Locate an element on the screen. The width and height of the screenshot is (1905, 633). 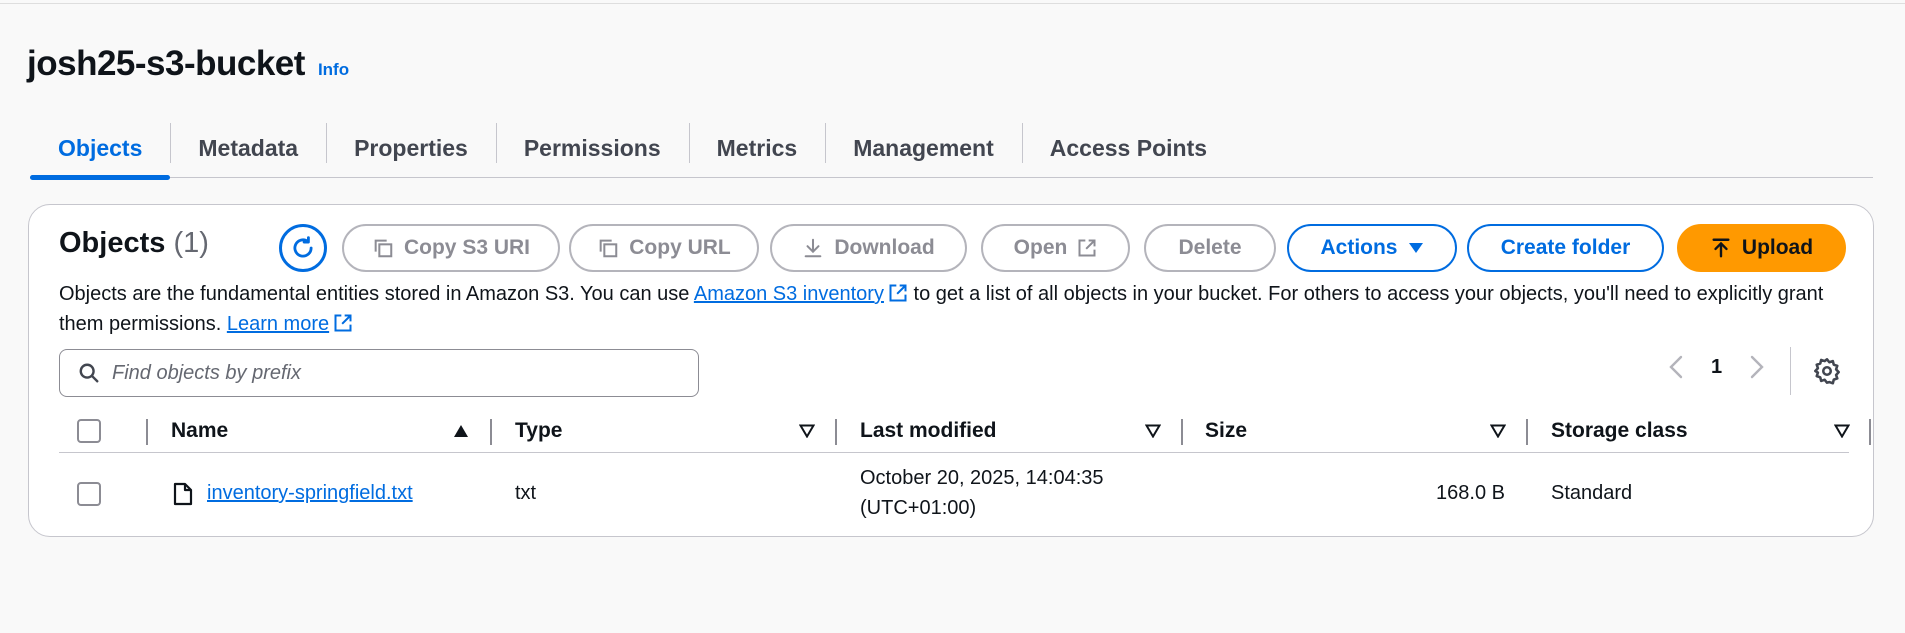
copy-url-button: Copy URL is located at coordinates (664, 248).